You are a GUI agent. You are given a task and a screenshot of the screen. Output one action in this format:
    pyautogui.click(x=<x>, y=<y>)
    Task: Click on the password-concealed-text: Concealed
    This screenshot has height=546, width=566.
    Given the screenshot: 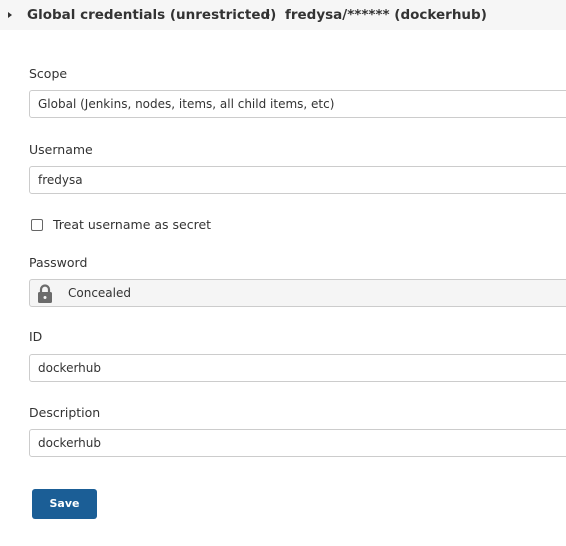 What is the action you would take?
    pyautogui.click(x=99, y=293)
    